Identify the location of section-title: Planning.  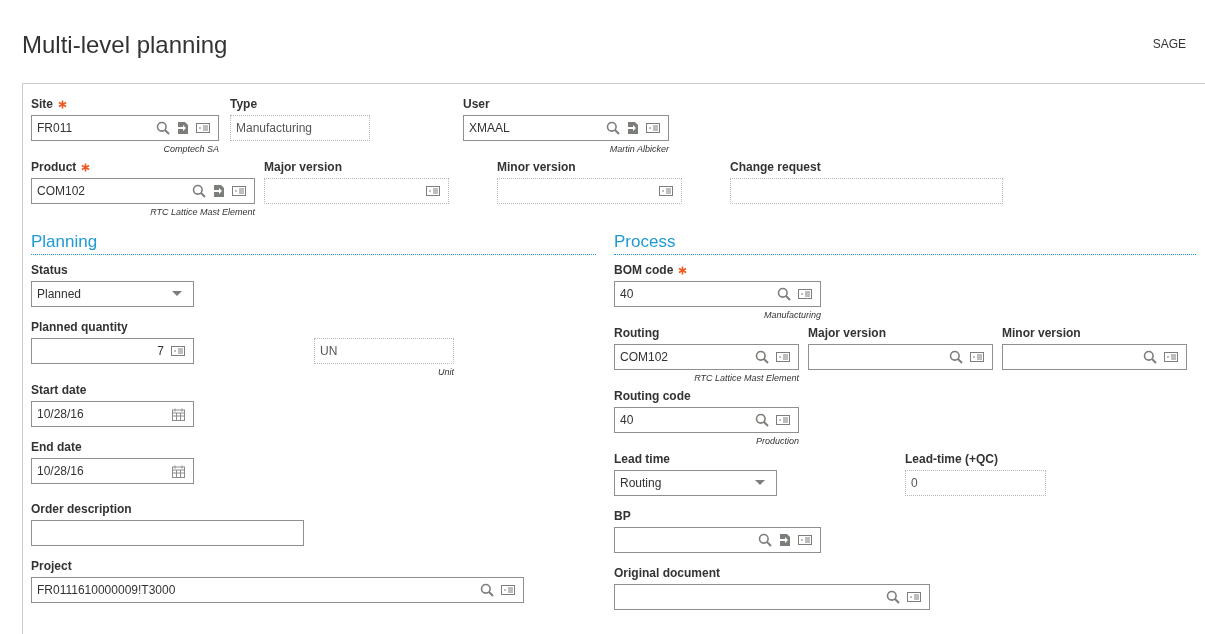
(313, 243).